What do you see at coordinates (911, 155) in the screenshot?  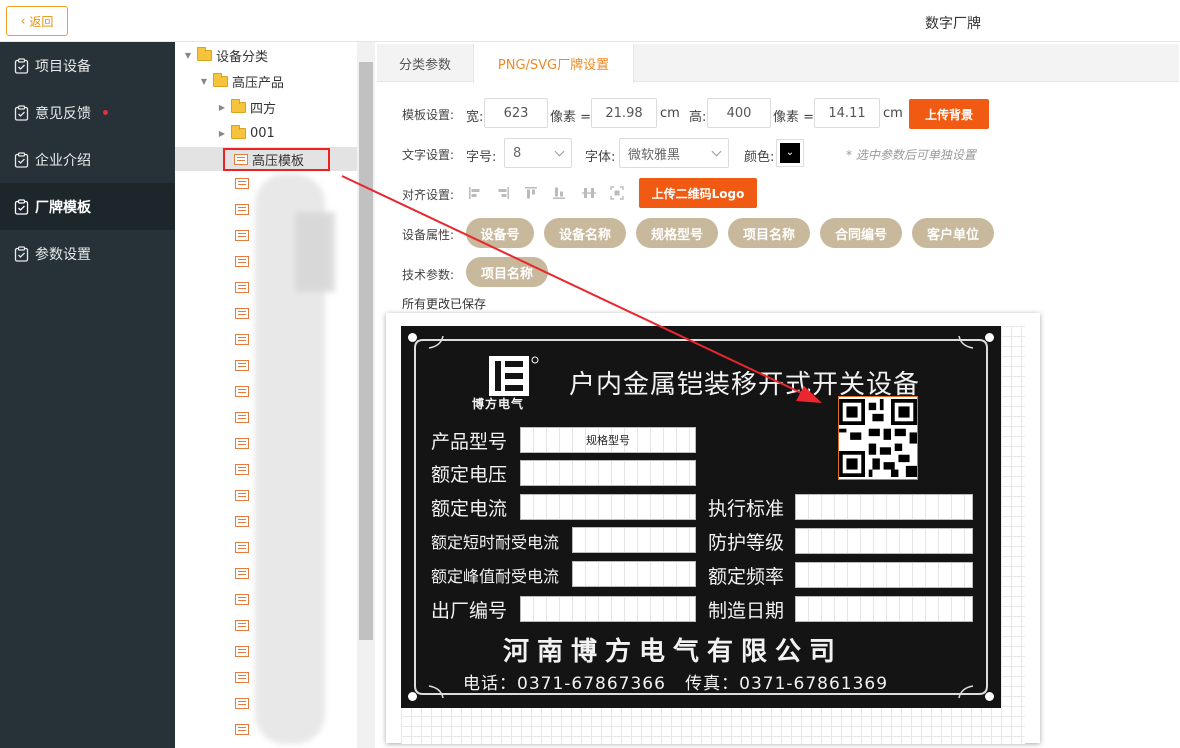 I see `hint-text: * 选中参数后可单独设置` at bounding box center [911, 155].